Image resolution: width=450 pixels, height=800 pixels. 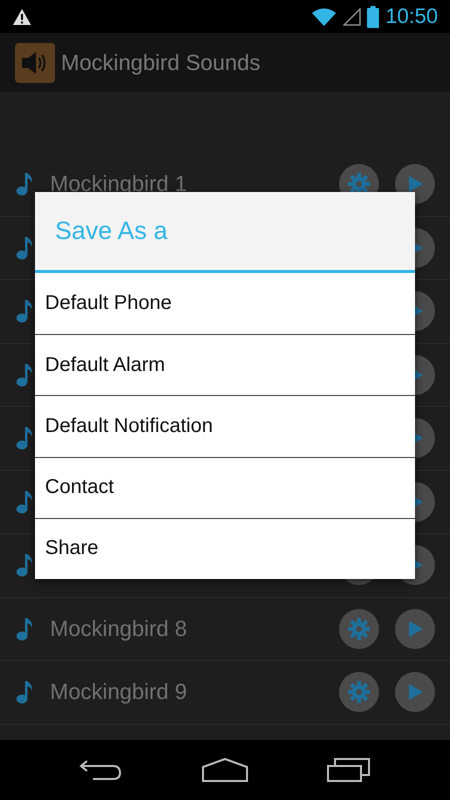 What do you see at coordinates (118, 629) in the screenshot?
I see `sound-name: Mockingbird 8` at bounding box center [118, 629].